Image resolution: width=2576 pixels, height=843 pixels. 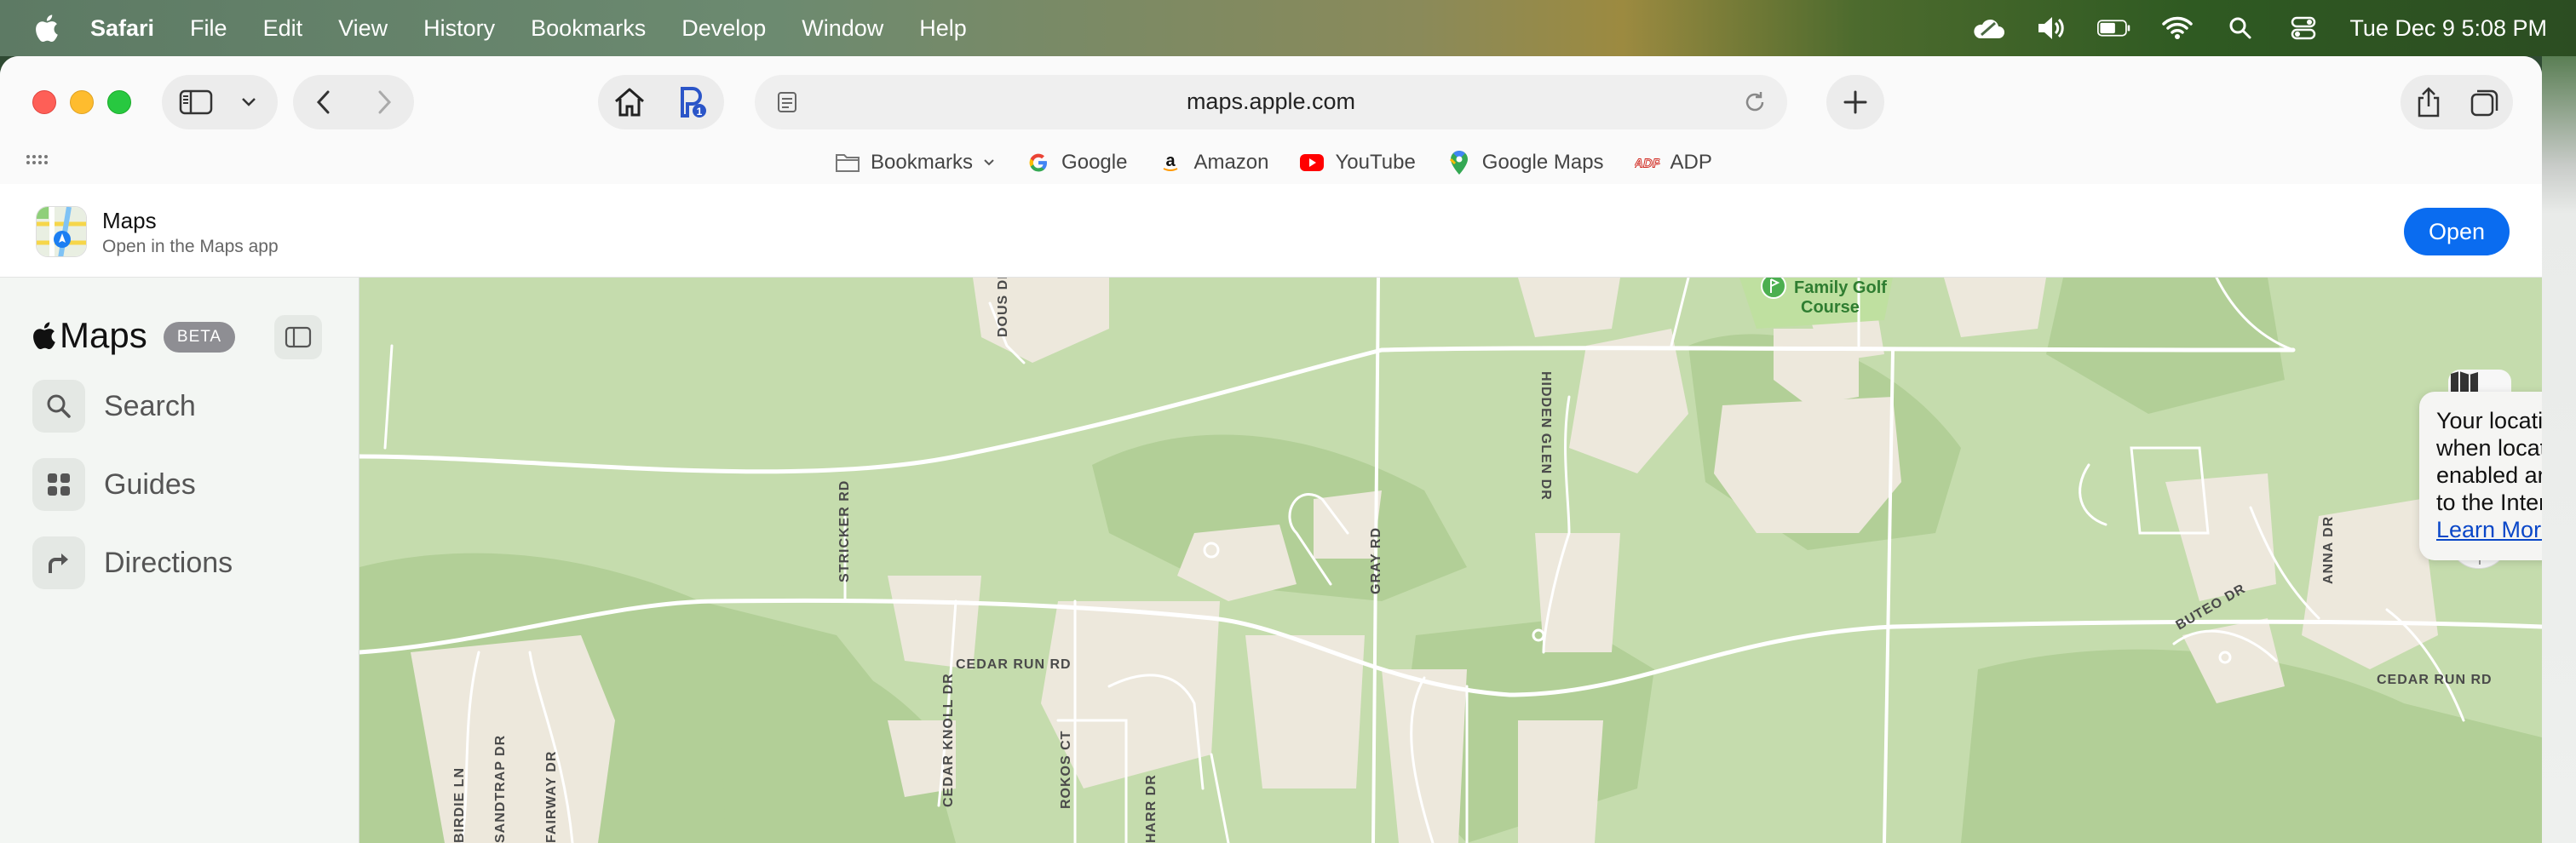 What do you see at coordinates (122, 29) in the screenshot?
I see `menu-app-name: Safari` at bounding box center [122, 29].